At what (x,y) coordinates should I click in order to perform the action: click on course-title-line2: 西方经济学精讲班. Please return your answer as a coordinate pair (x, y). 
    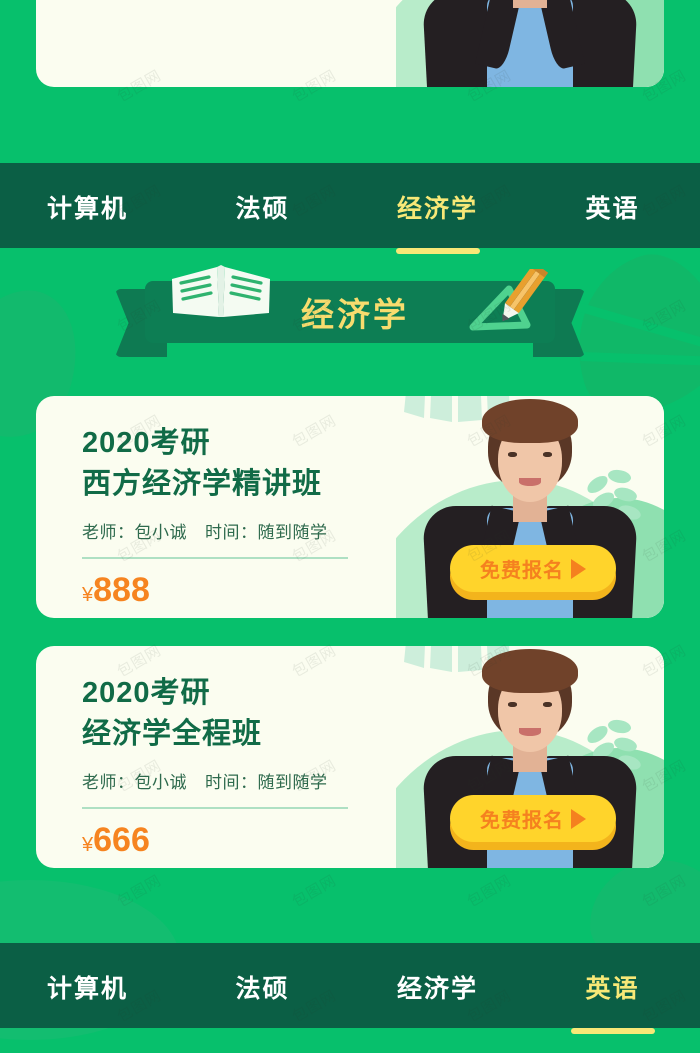
    Looking at the image, I should click on (202, 484).